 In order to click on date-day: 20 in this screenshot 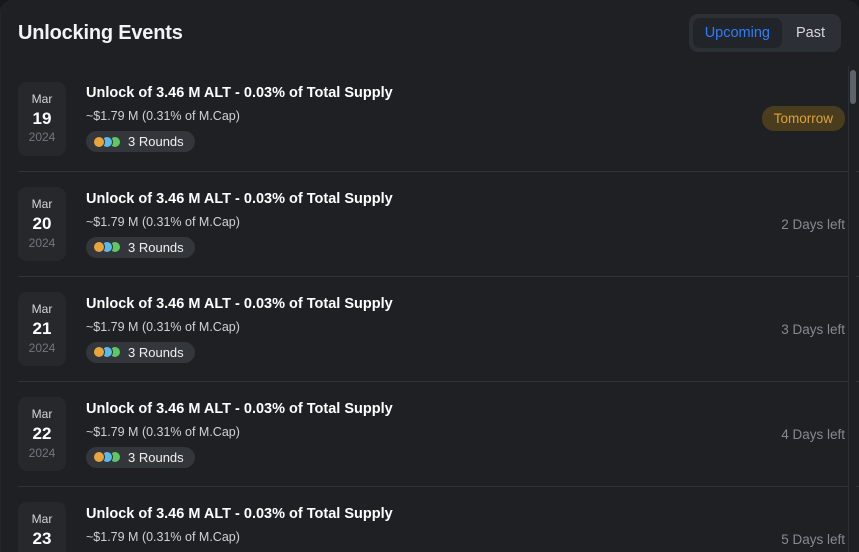, I will do `click(42, 224)`.